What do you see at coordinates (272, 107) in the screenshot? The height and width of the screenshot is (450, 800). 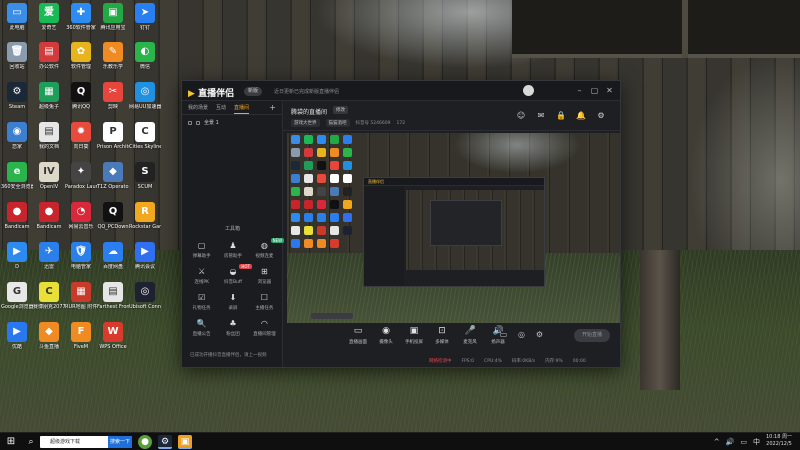 I see `add-scene-button: +` at bounding box center [272, 107].